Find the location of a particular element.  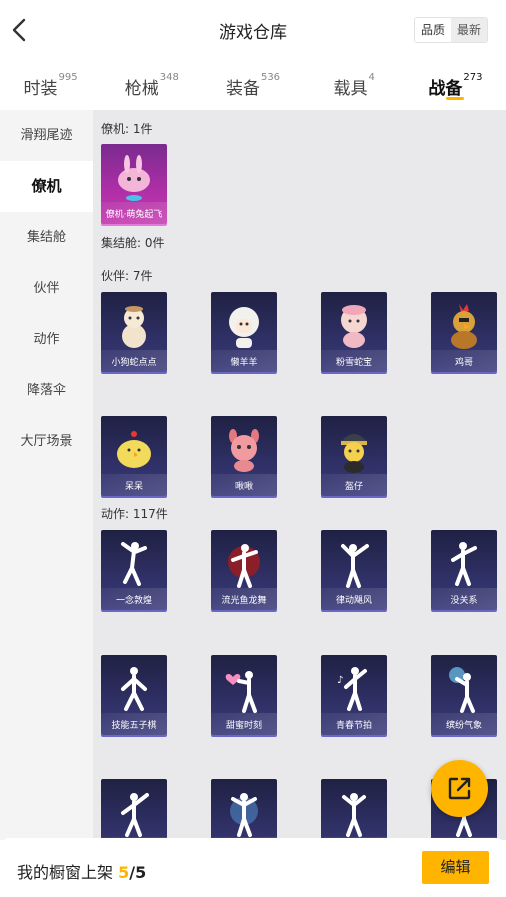

item-card: 懒羊羊 is located at coordinates (244, 332).